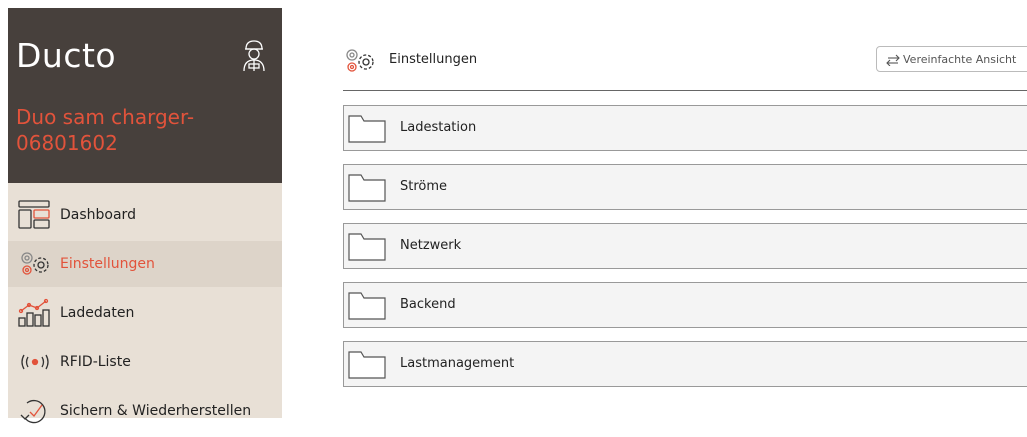 This screenshot has height=437, width=1027. Describe the element at coordinates (35, 313) in the screenshot. I see `chart-icon` at that location.